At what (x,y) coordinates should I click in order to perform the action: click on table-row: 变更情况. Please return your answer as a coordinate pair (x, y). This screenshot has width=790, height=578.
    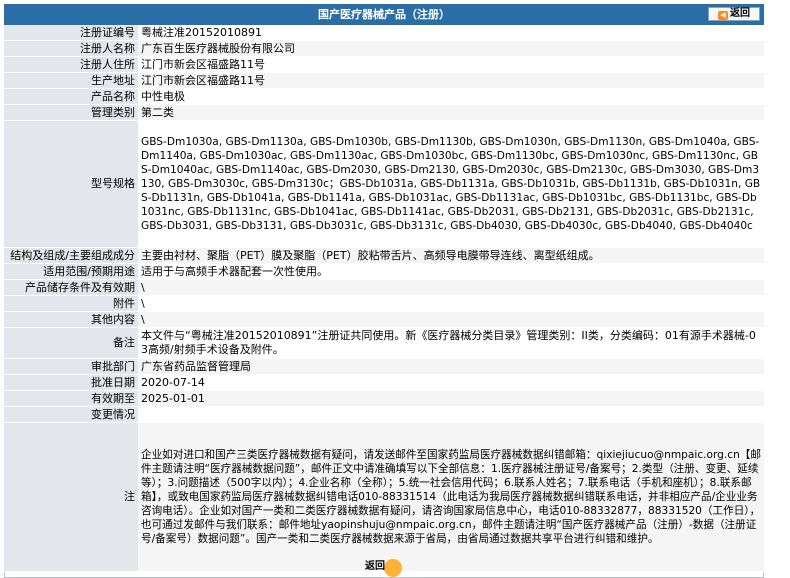
    Looking at the image, I should click on (384, 414).